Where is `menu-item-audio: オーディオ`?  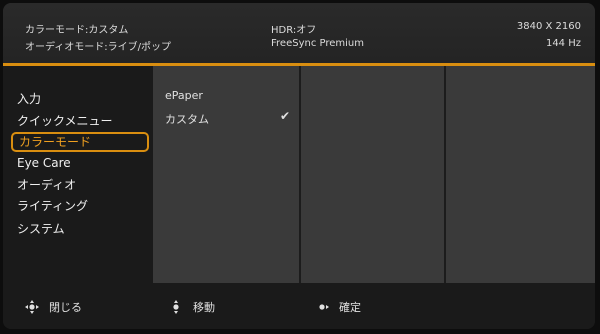
menu-item-audio: オーディオ is located at coordinates (80, 185).